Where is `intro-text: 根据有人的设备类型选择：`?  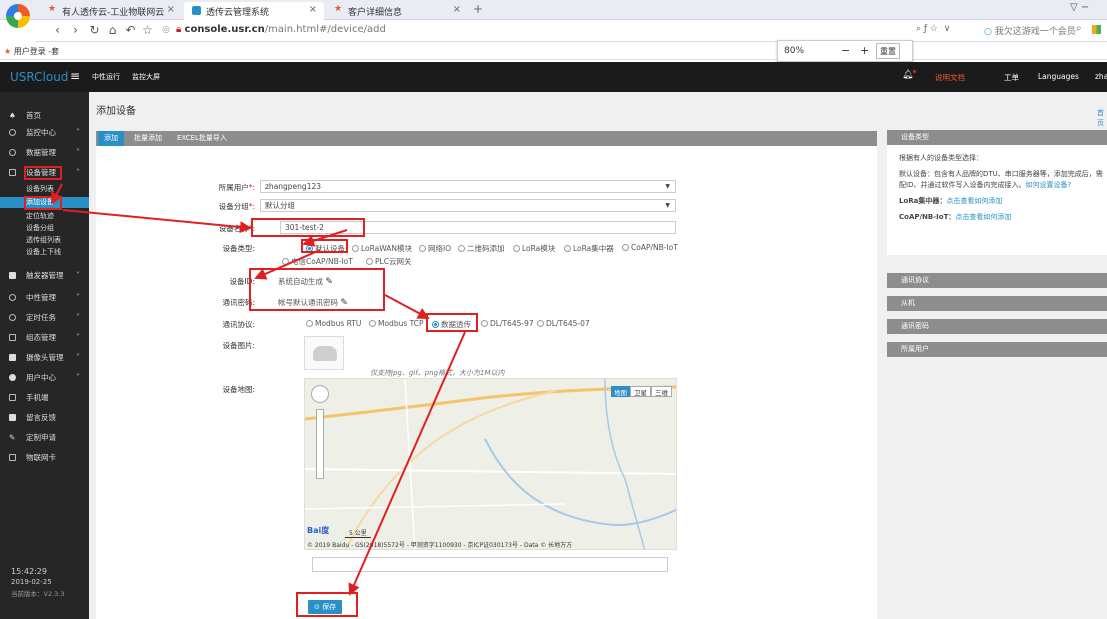 intro-text: 根据有人的设备类型选择： is located at coordinates (941, 158).